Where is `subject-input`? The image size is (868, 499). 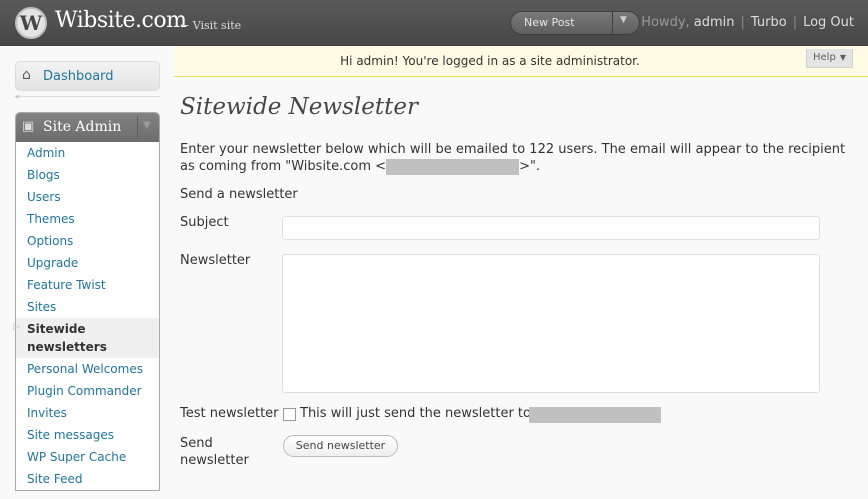
subject-input is located at coordinates (551, 228).